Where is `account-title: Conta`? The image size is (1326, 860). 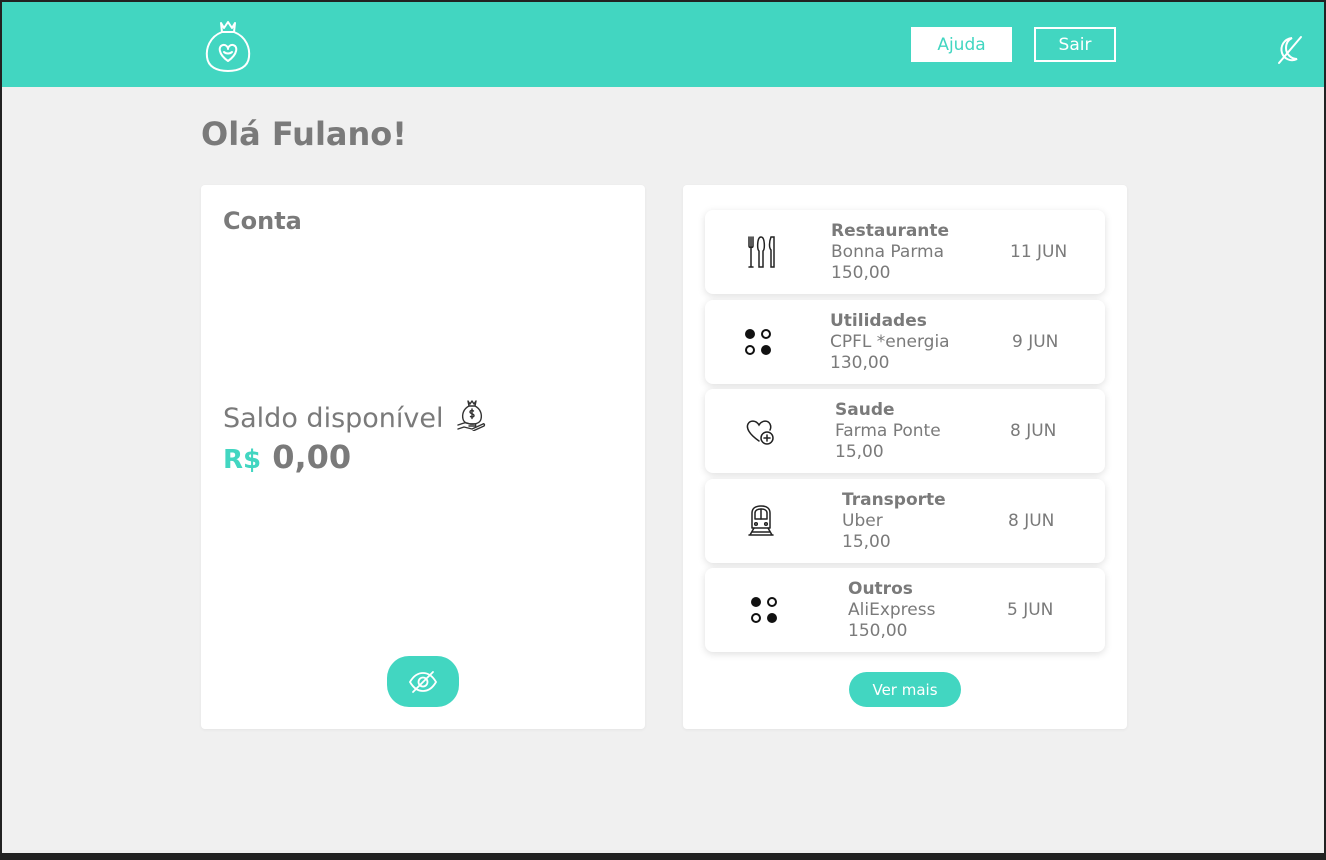 account-title: Conta is located at coordinates (262, 221).